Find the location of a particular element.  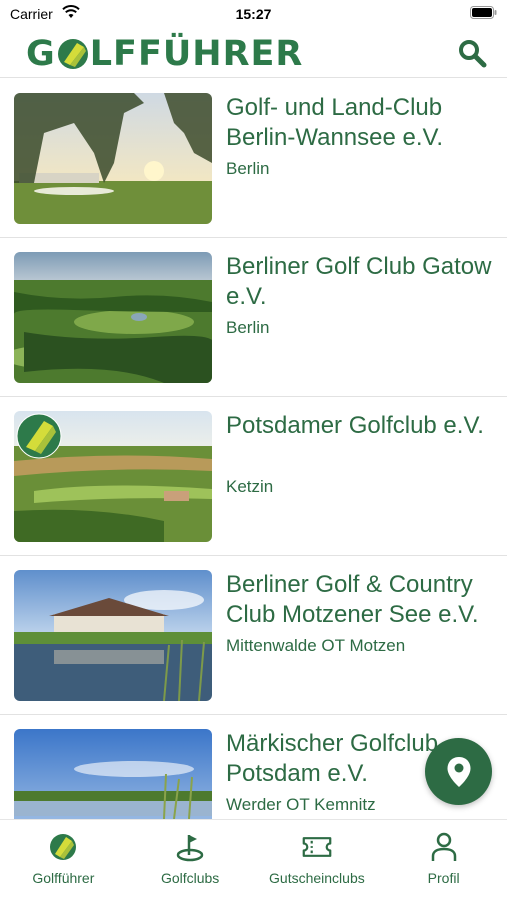

search-icon is located at coordinates (473, 54).